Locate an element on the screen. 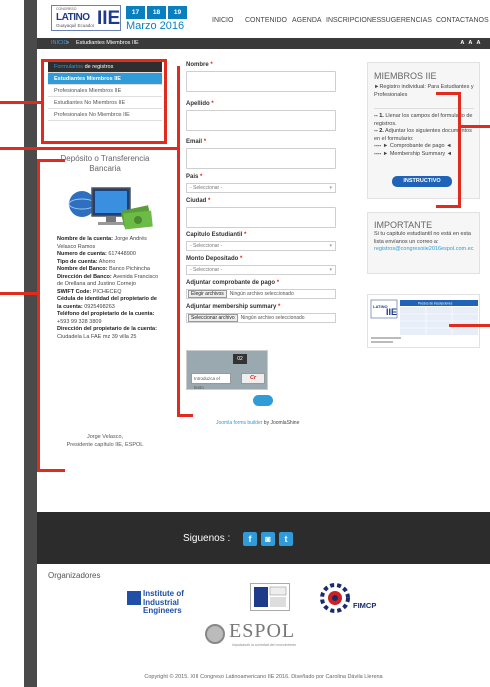 This screenshot has width=490, height=687. logo-subtitle: Guayaquil Ecuador is located at coordinates (75, 25).